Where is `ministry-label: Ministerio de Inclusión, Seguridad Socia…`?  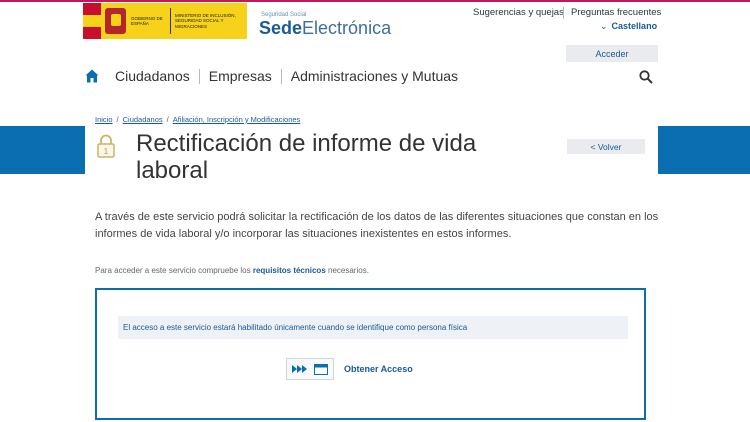
ministry-label: Ministerio de Inclusión, Seguridad Socia… is located at coordinates (205, 20).